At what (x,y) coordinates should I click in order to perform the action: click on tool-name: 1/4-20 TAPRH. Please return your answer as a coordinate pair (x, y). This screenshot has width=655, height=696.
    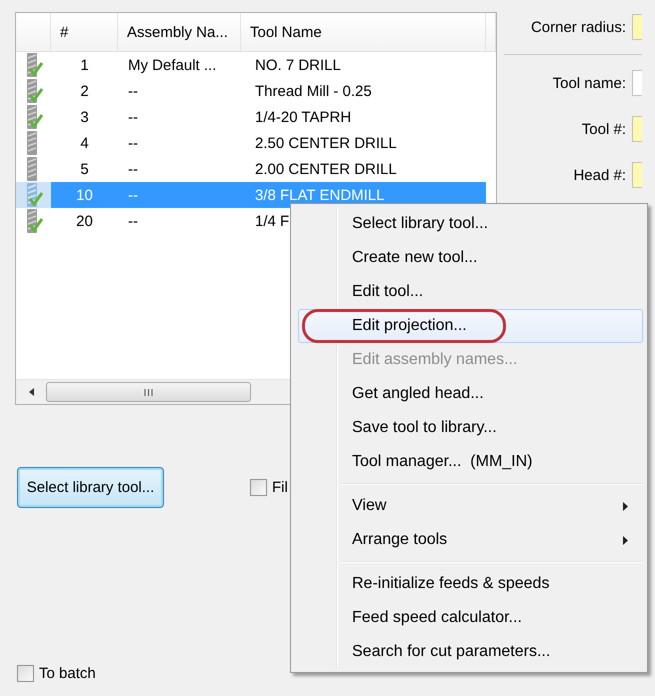
    Looking at the image, I should click on (303, 117).